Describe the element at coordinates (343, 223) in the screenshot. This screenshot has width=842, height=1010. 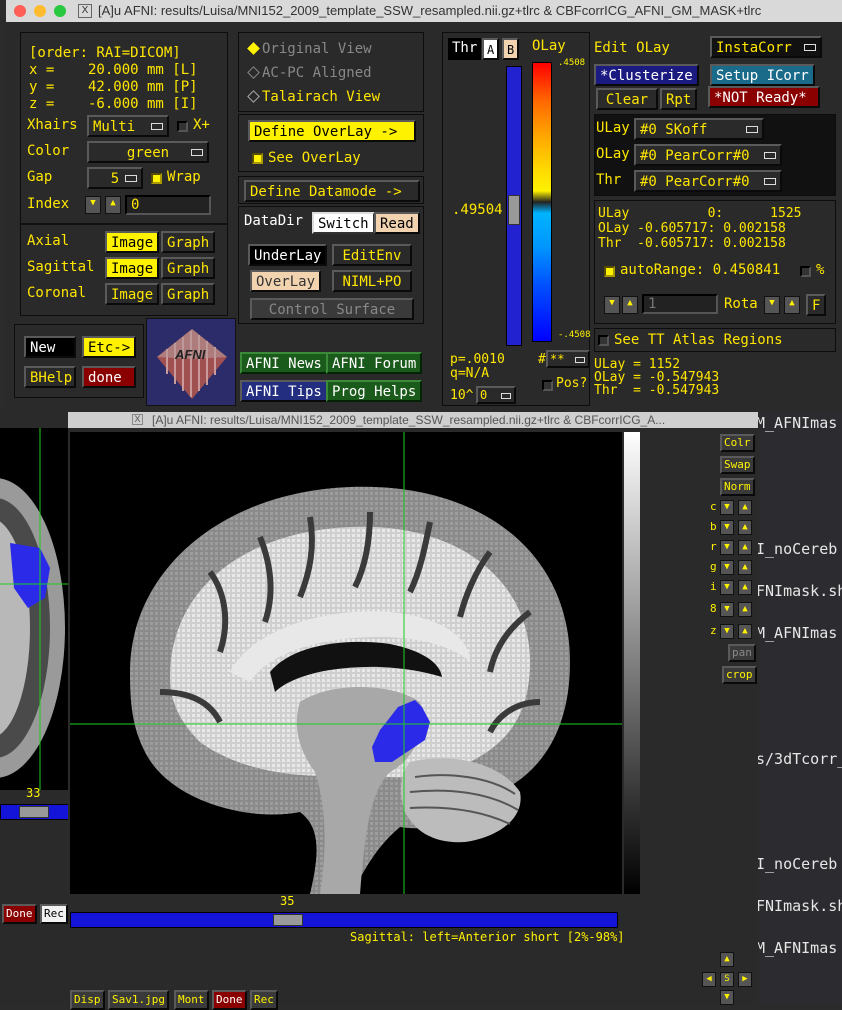
I see `switch-button: Switch` at that location.